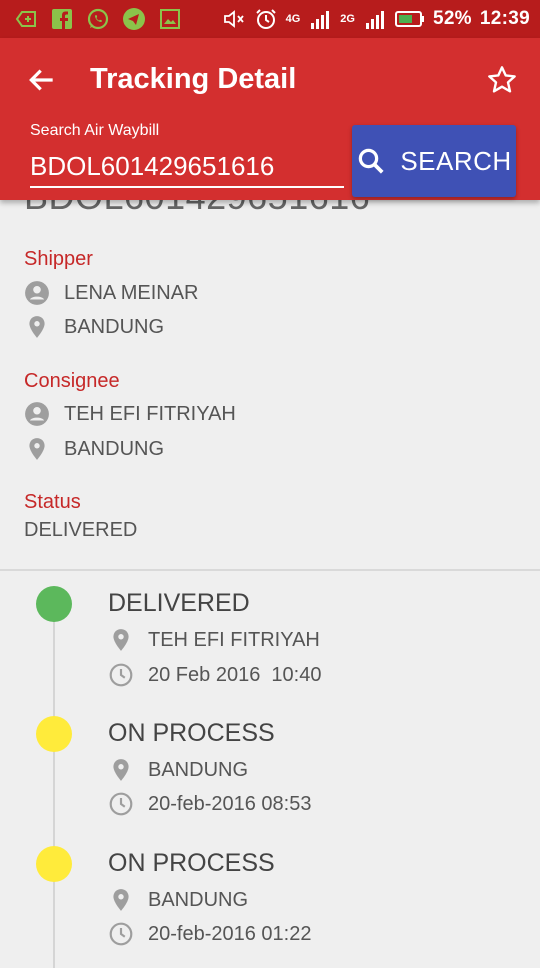 This screenshot has width=540, height=968. What do you see at coordinates (233, 19) in the screenshot?
I see `mute-icon` at bounding box center [233, 19].